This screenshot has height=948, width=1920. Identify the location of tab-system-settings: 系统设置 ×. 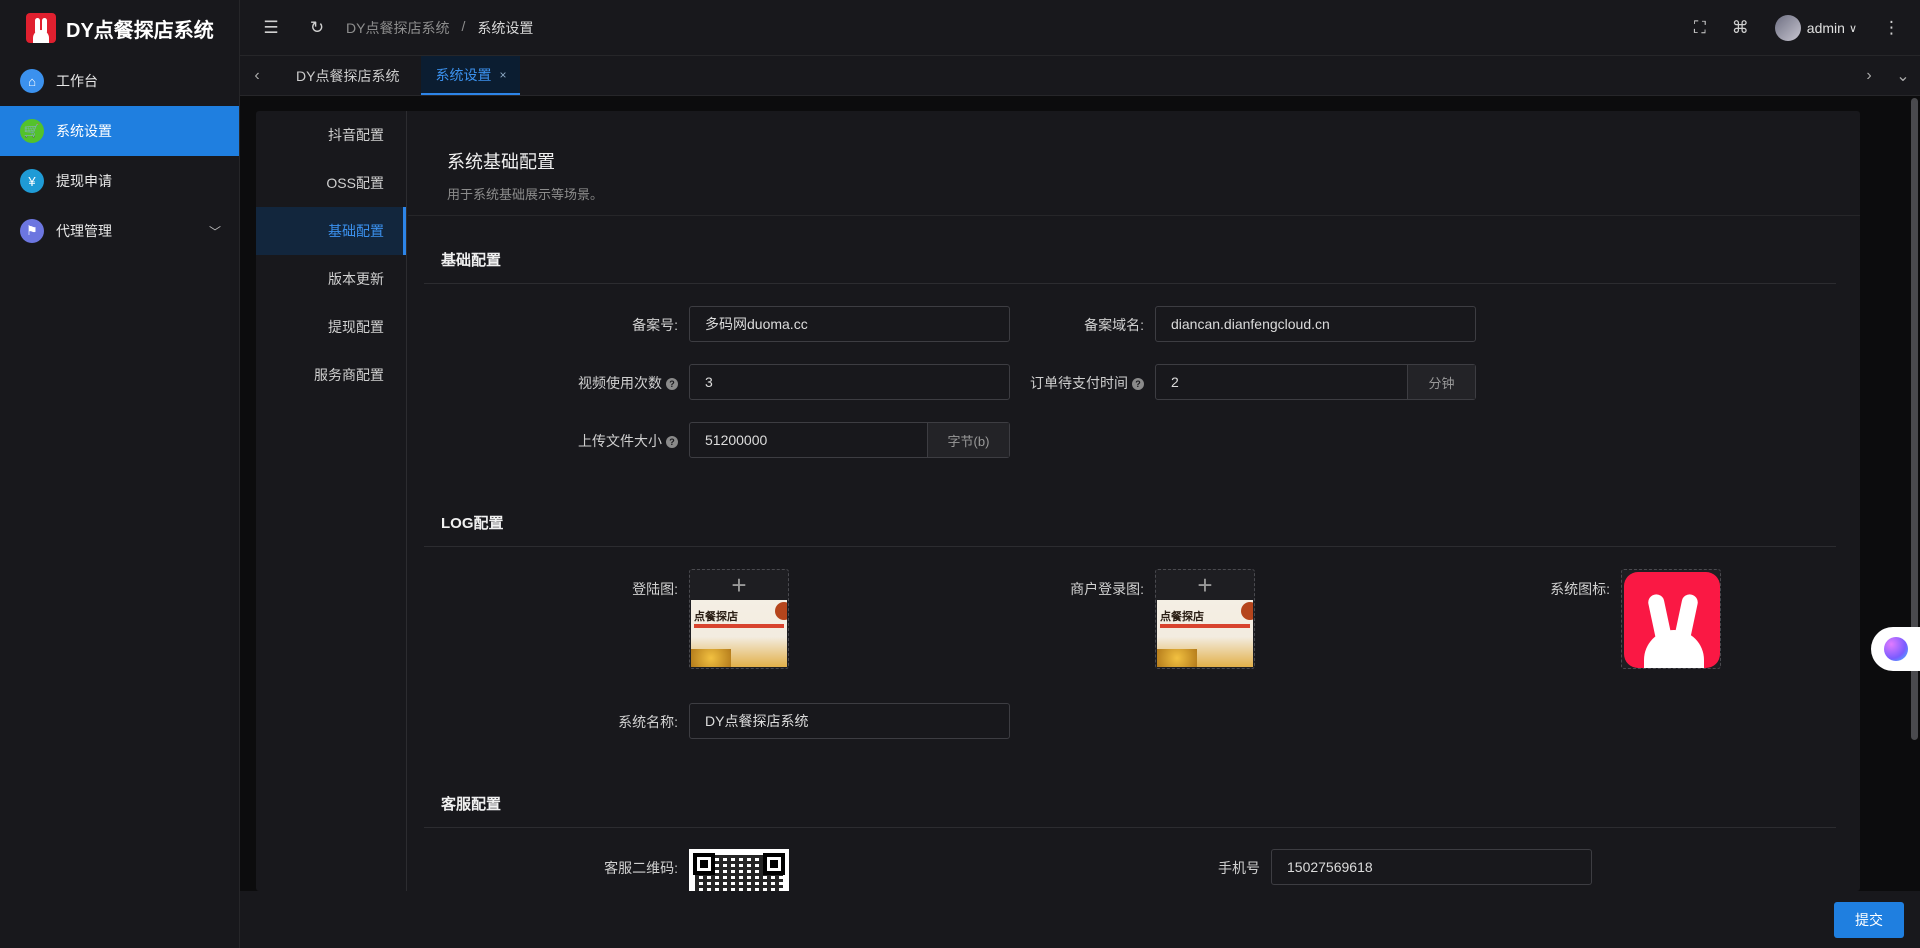
(471, 75).